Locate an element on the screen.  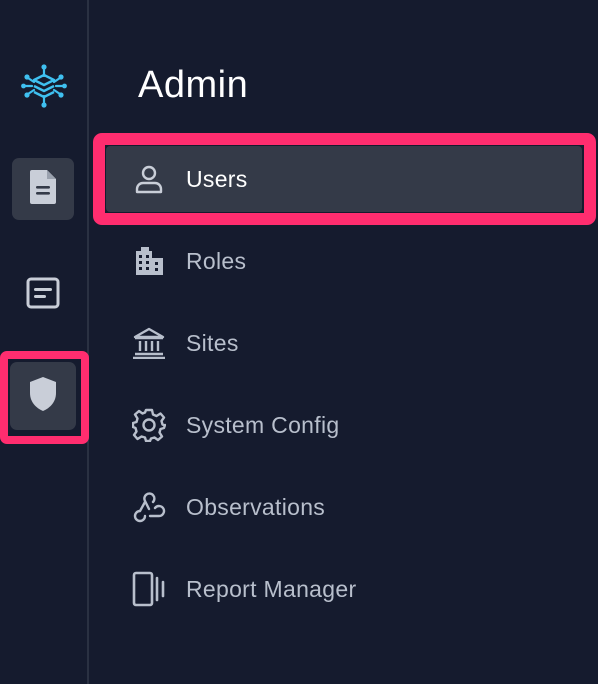
rail-forms-button is located at coordinates (43, 295).